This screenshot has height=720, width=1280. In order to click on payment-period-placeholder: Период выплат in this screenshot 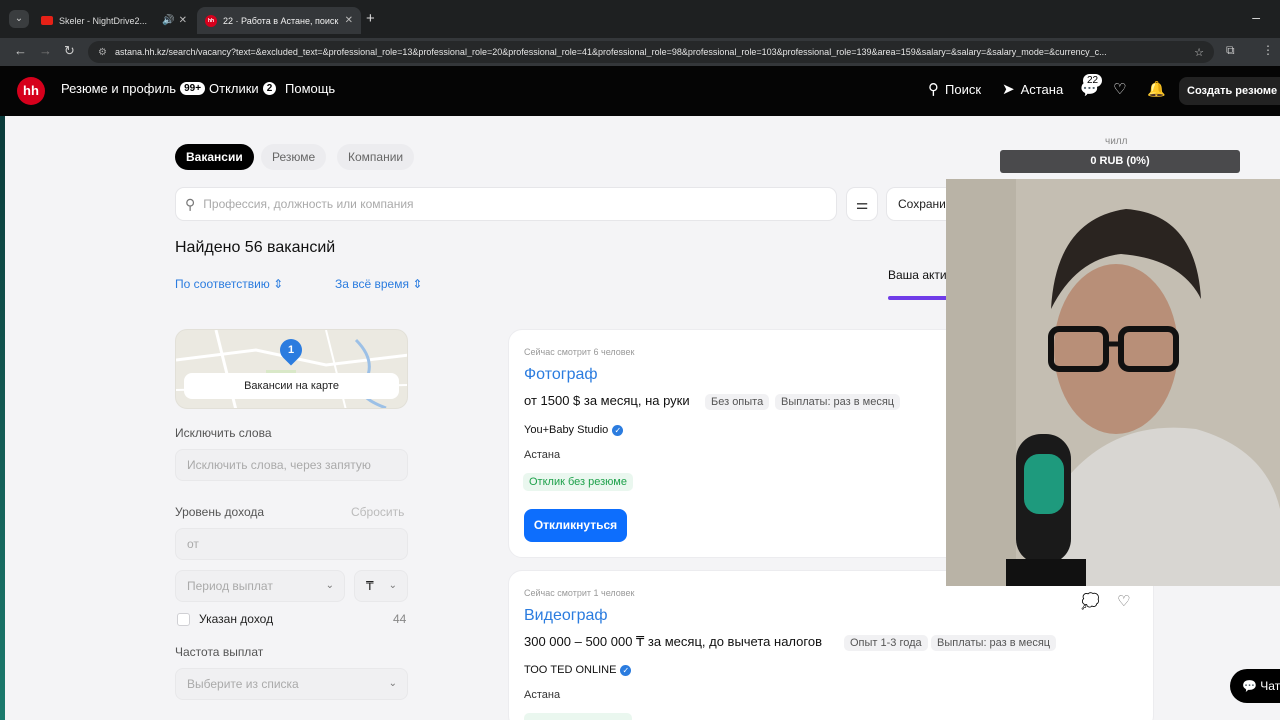, I will do `click(230, 586)`.